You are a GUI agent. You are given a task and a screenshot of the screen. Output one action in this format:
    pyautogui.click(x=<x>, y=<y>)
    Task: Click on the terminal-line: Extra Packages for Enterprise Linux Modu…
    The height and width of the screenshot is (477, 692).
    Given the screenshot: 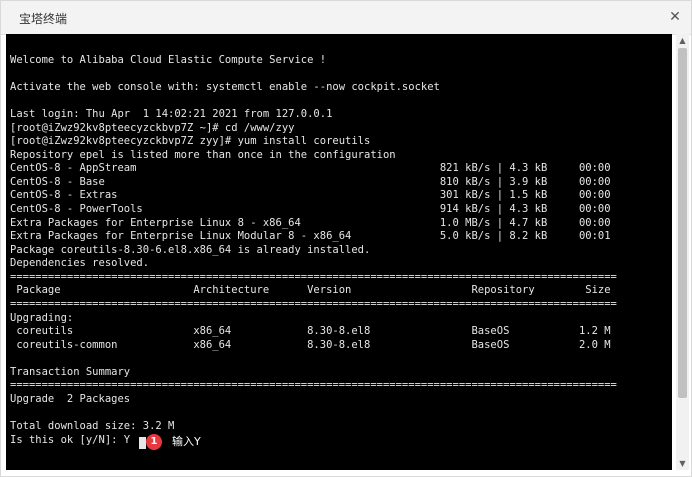 What is the action you would take?
    pyautogui.click(x=310, y=236)
    